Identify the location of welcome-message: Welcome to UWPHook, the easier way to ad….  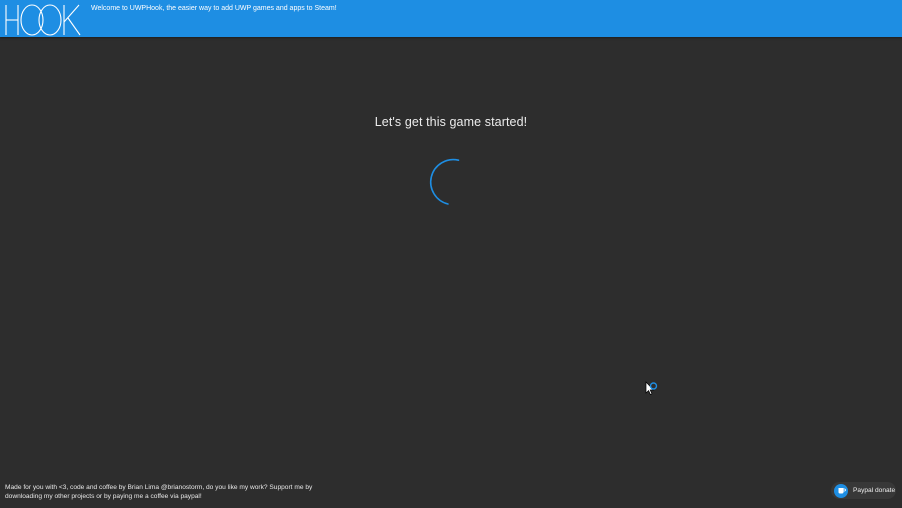
(214, 8).